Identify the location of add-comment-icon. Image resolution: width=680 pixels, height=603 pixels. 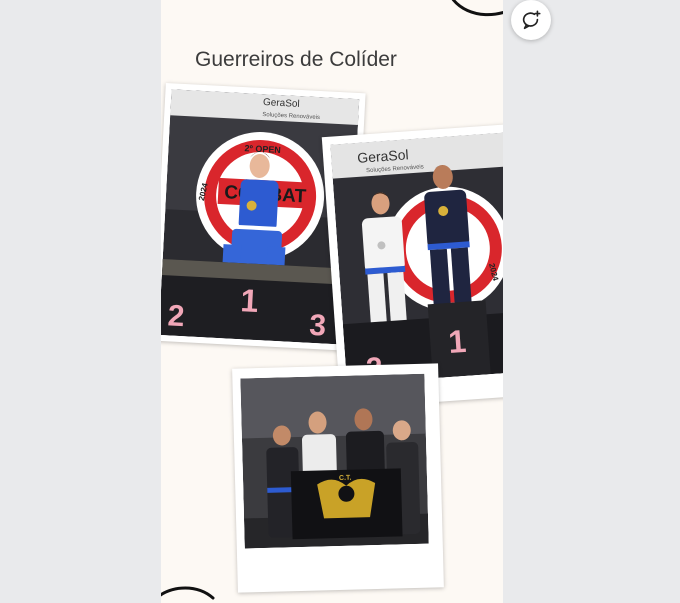
(531, 20).